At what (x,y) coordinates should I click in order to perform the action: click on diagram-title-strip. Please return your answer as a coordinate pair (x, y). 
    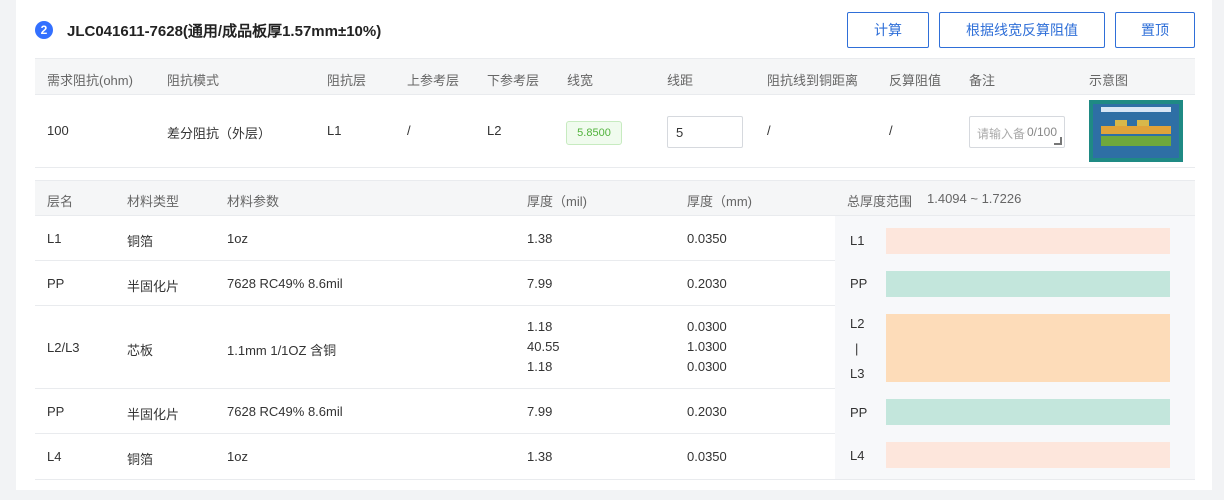
    Looking at the image, I should click on (1136, 109).